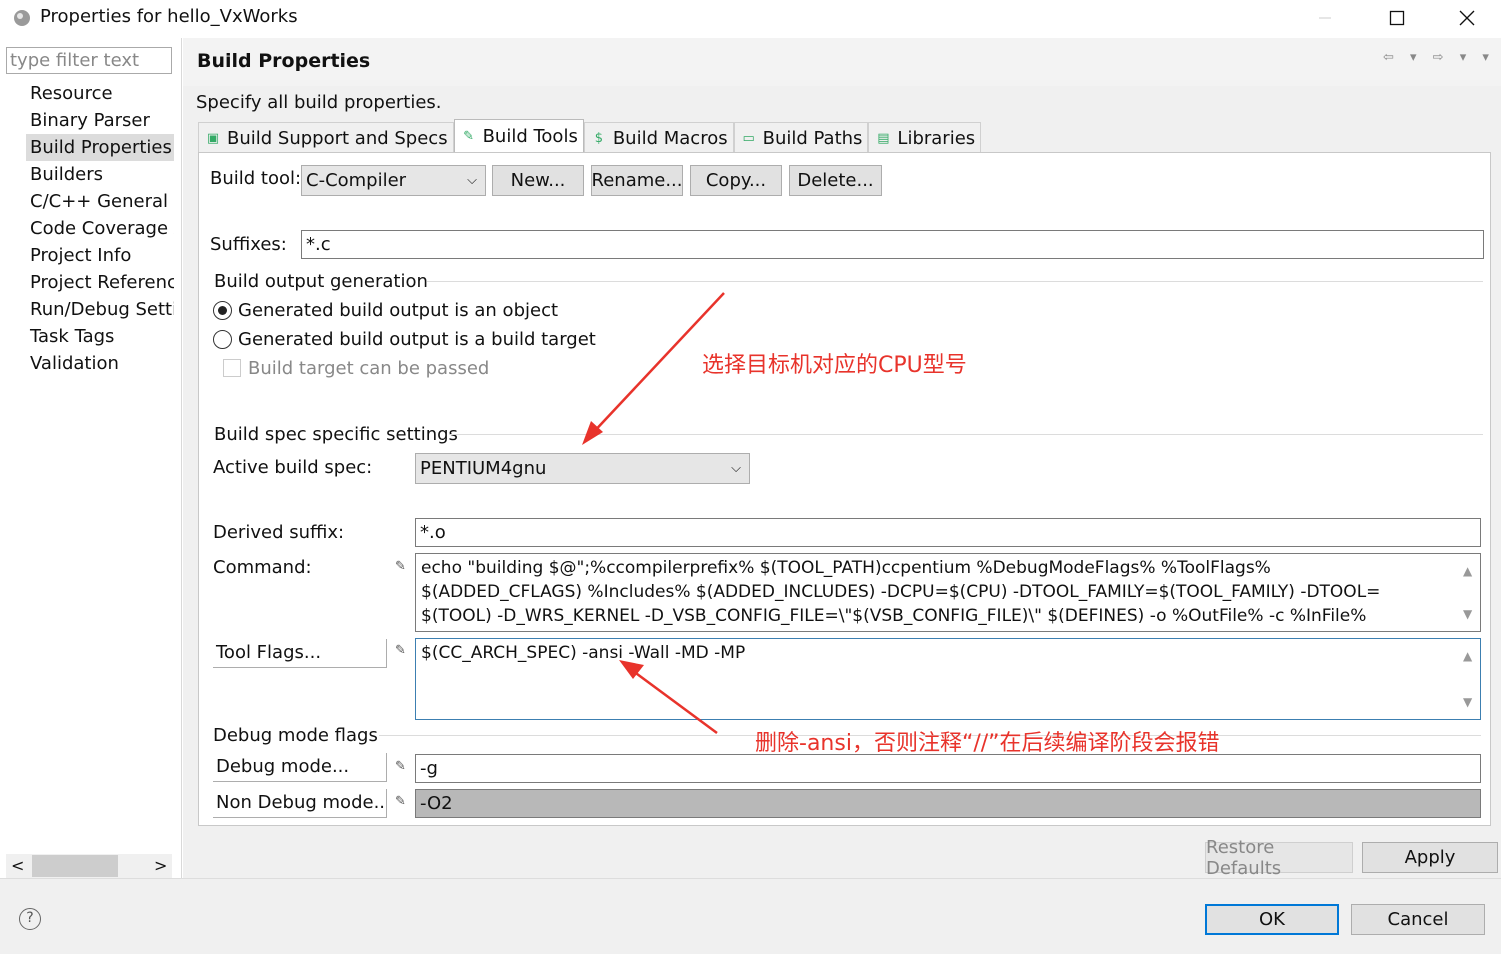 Image resolution: width=1501 pixels, height=954 pixels. Describe the element at coordinates (472, 180) in the screenshot. I see `chevron-down-icon: ⌵` at that location.